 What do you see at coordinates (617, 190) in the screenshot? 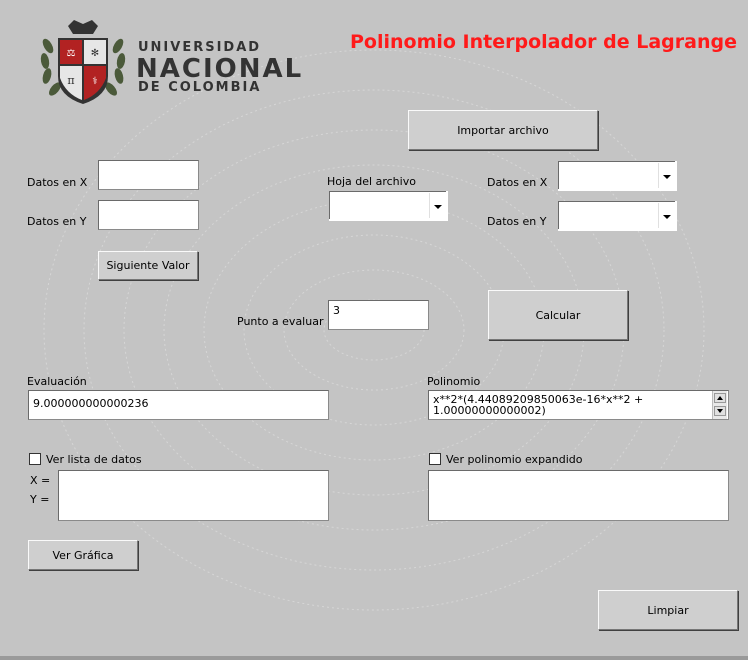
I see `file-x-select-bevel-bottom` at bounding box center [617, 190].